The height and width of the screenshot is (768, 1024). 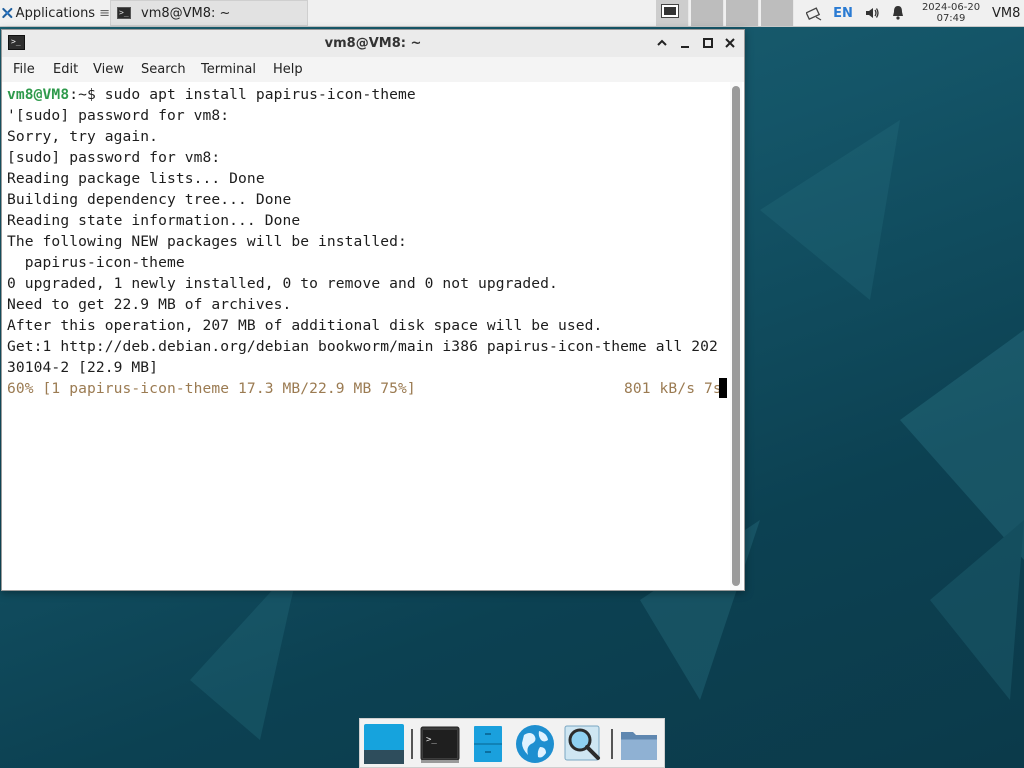 I want to click on folder-icon, so click(x=639, y=746).